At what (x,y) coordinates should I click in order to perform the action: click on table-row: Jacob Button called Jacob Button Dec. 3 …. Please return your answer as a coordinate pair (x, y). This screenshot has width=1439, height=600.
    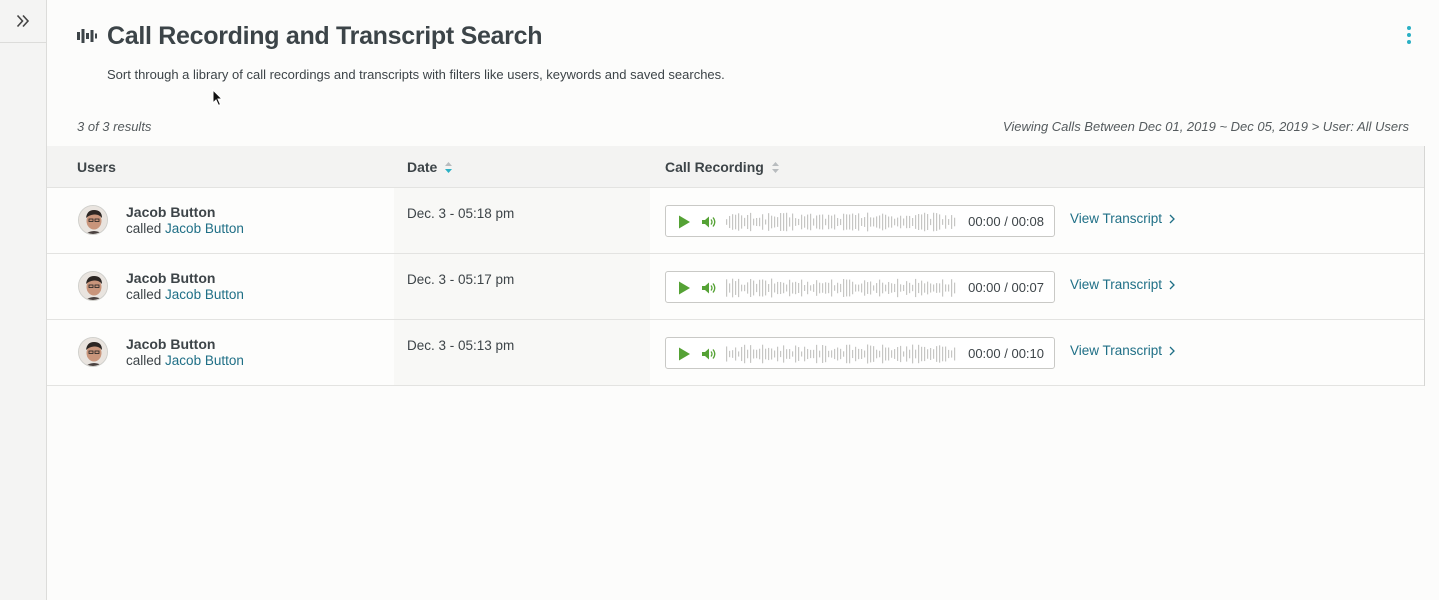
    Looking at the image, I should click on (735, 287).